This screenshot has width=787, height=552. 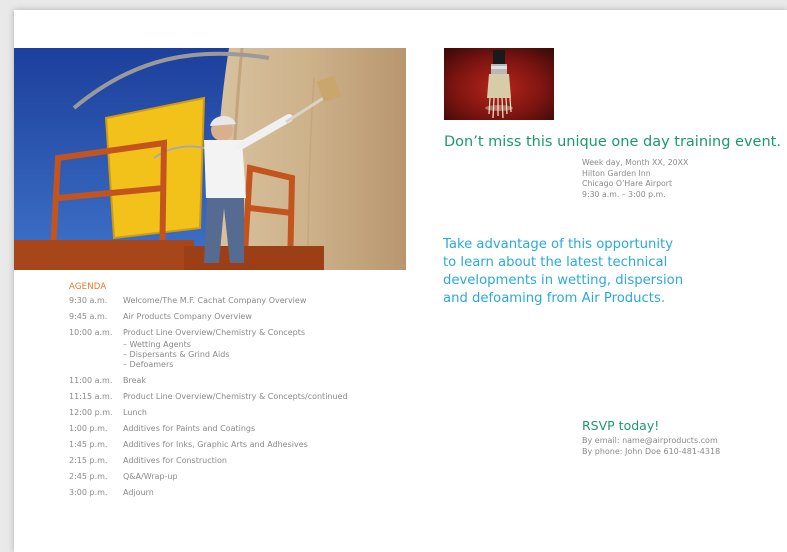 I want to click on event-date: Week day, Month XX, 20XX, so click(x=635, y=162).